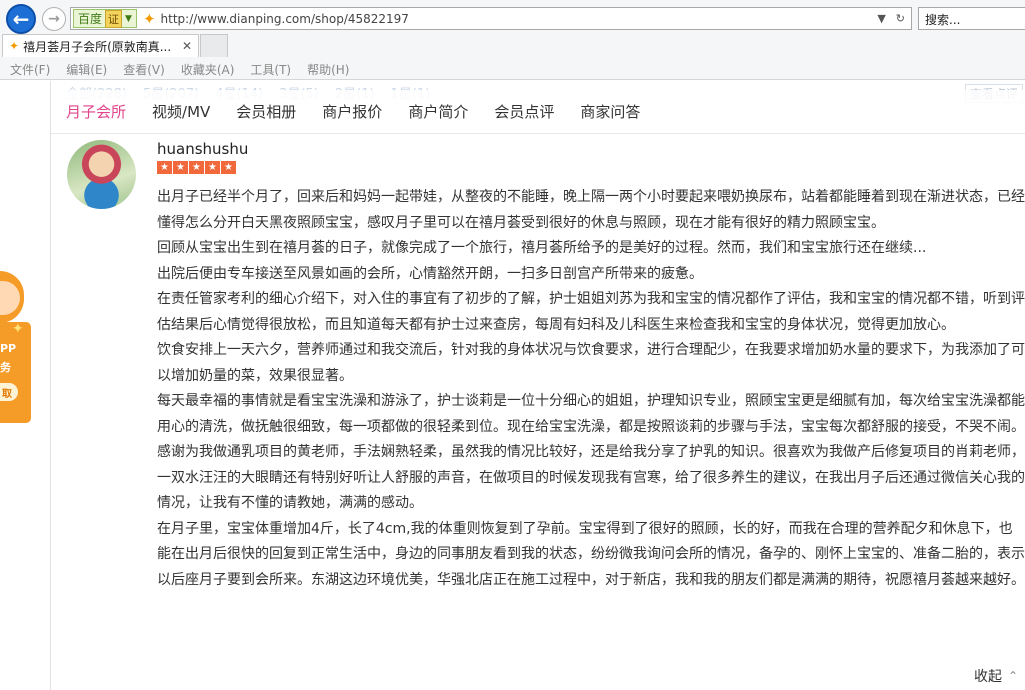  Describe the element at coordinates (5, 367) in the screenshot. I see `promo-line-2: 务` at that location.